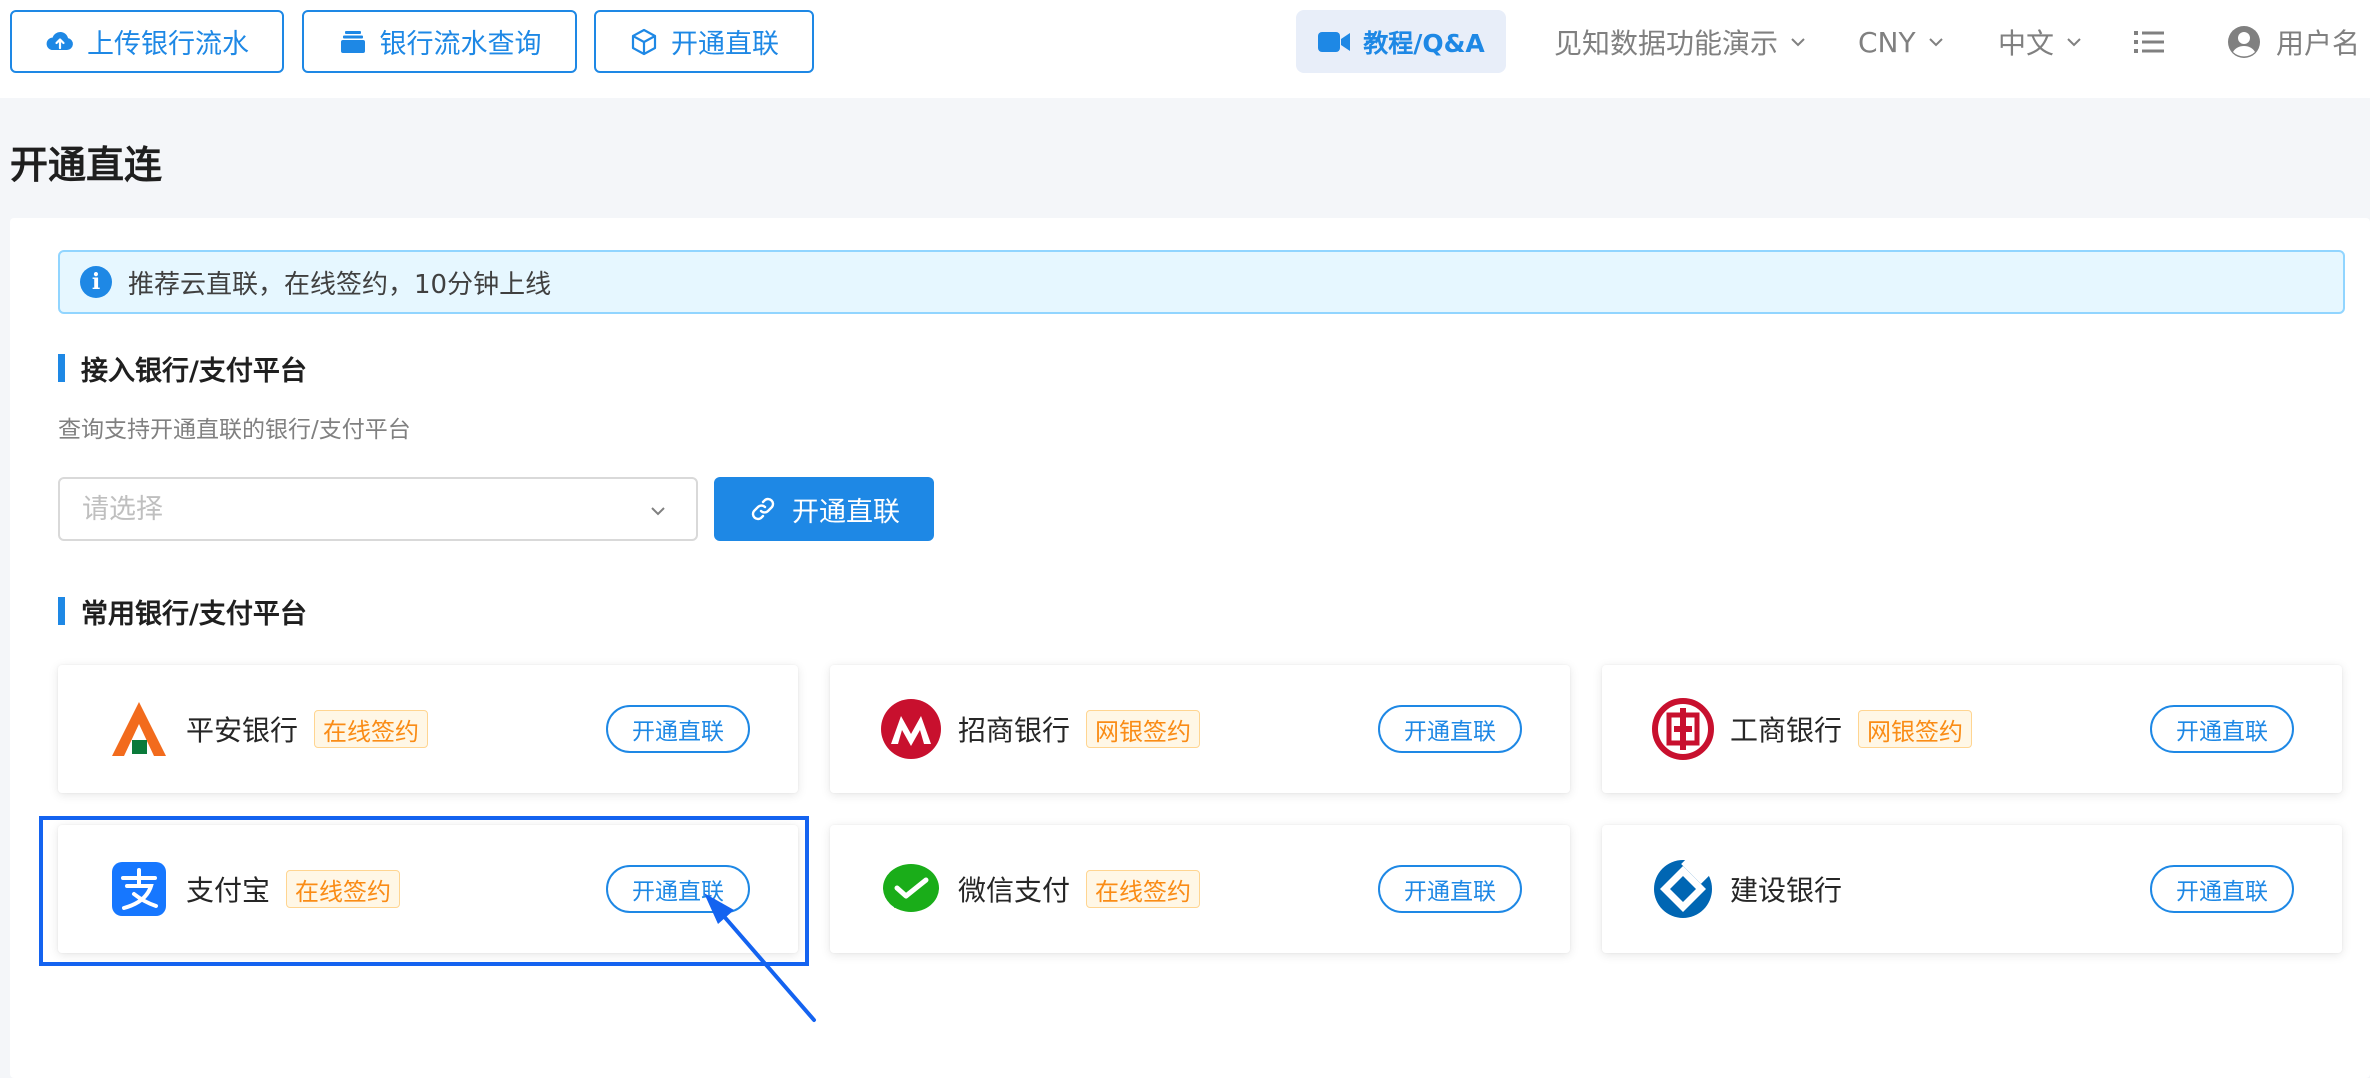 The image size is (2370, 1078). Describe the element at coordinates (2149, 42) in the screenshot. I see `list-menu-icon` at that location.